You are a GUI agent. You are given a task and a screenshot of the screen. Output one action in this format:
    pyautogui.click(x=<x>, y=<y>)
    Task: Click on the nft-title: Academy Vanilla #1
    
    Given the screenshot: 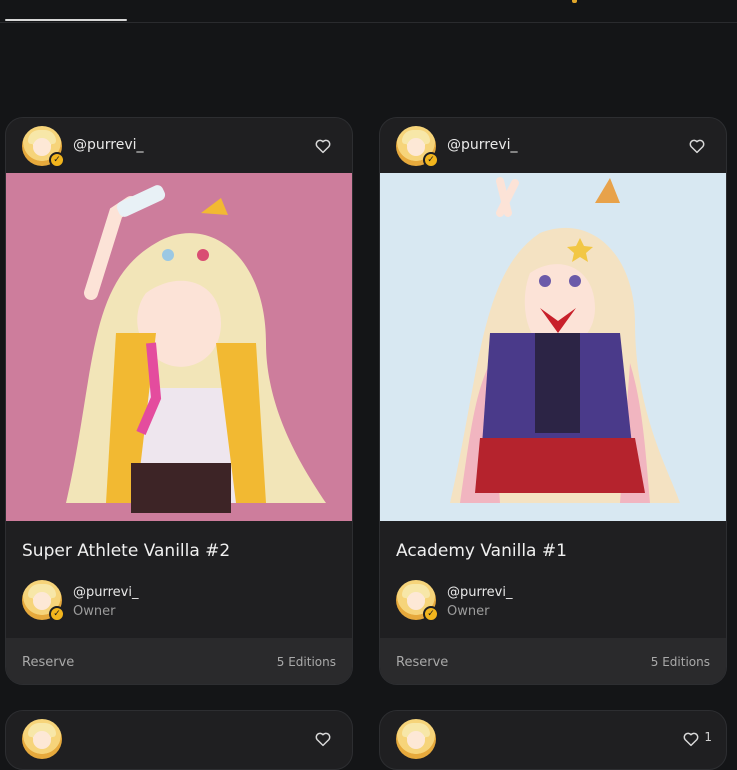 What is the action you would take?
    pyautogui.click(x=481, y=551)
    